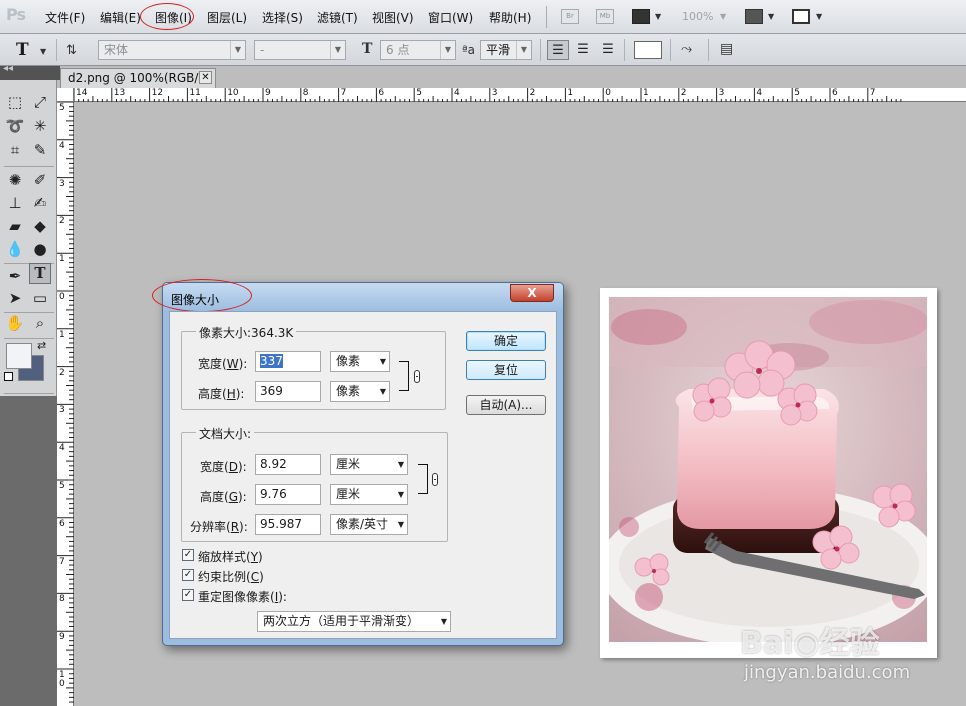  What do you see at coordinates (506, 370) in the screenshot?
I see `reset-button: 复位` at bounding box center [506, 370].